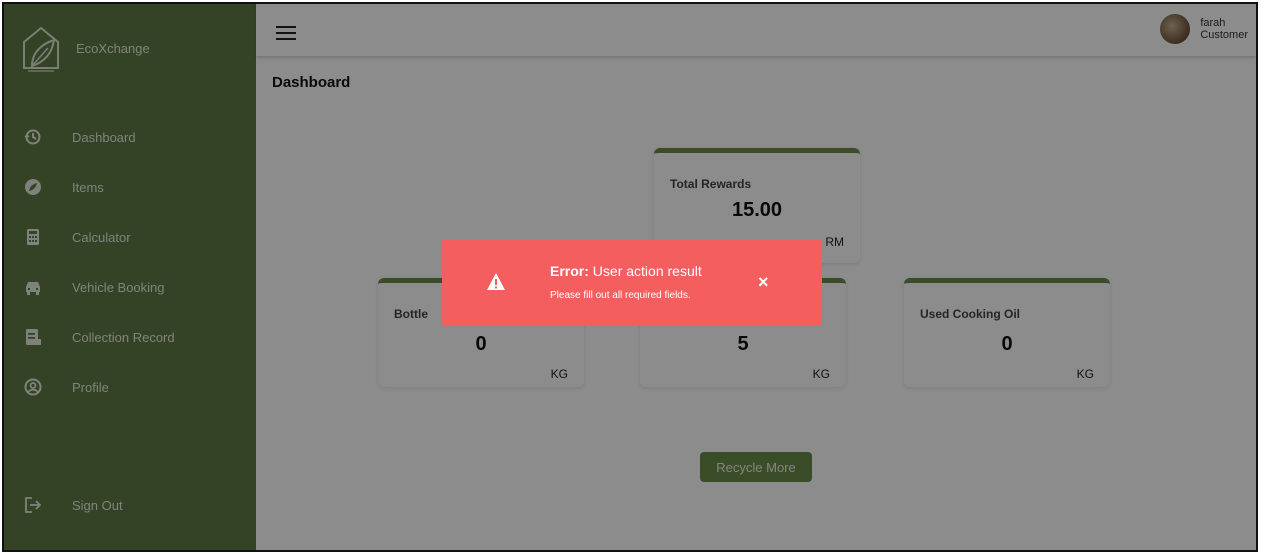  I want to click on toast-title-text: User action result, so click(647, 271).